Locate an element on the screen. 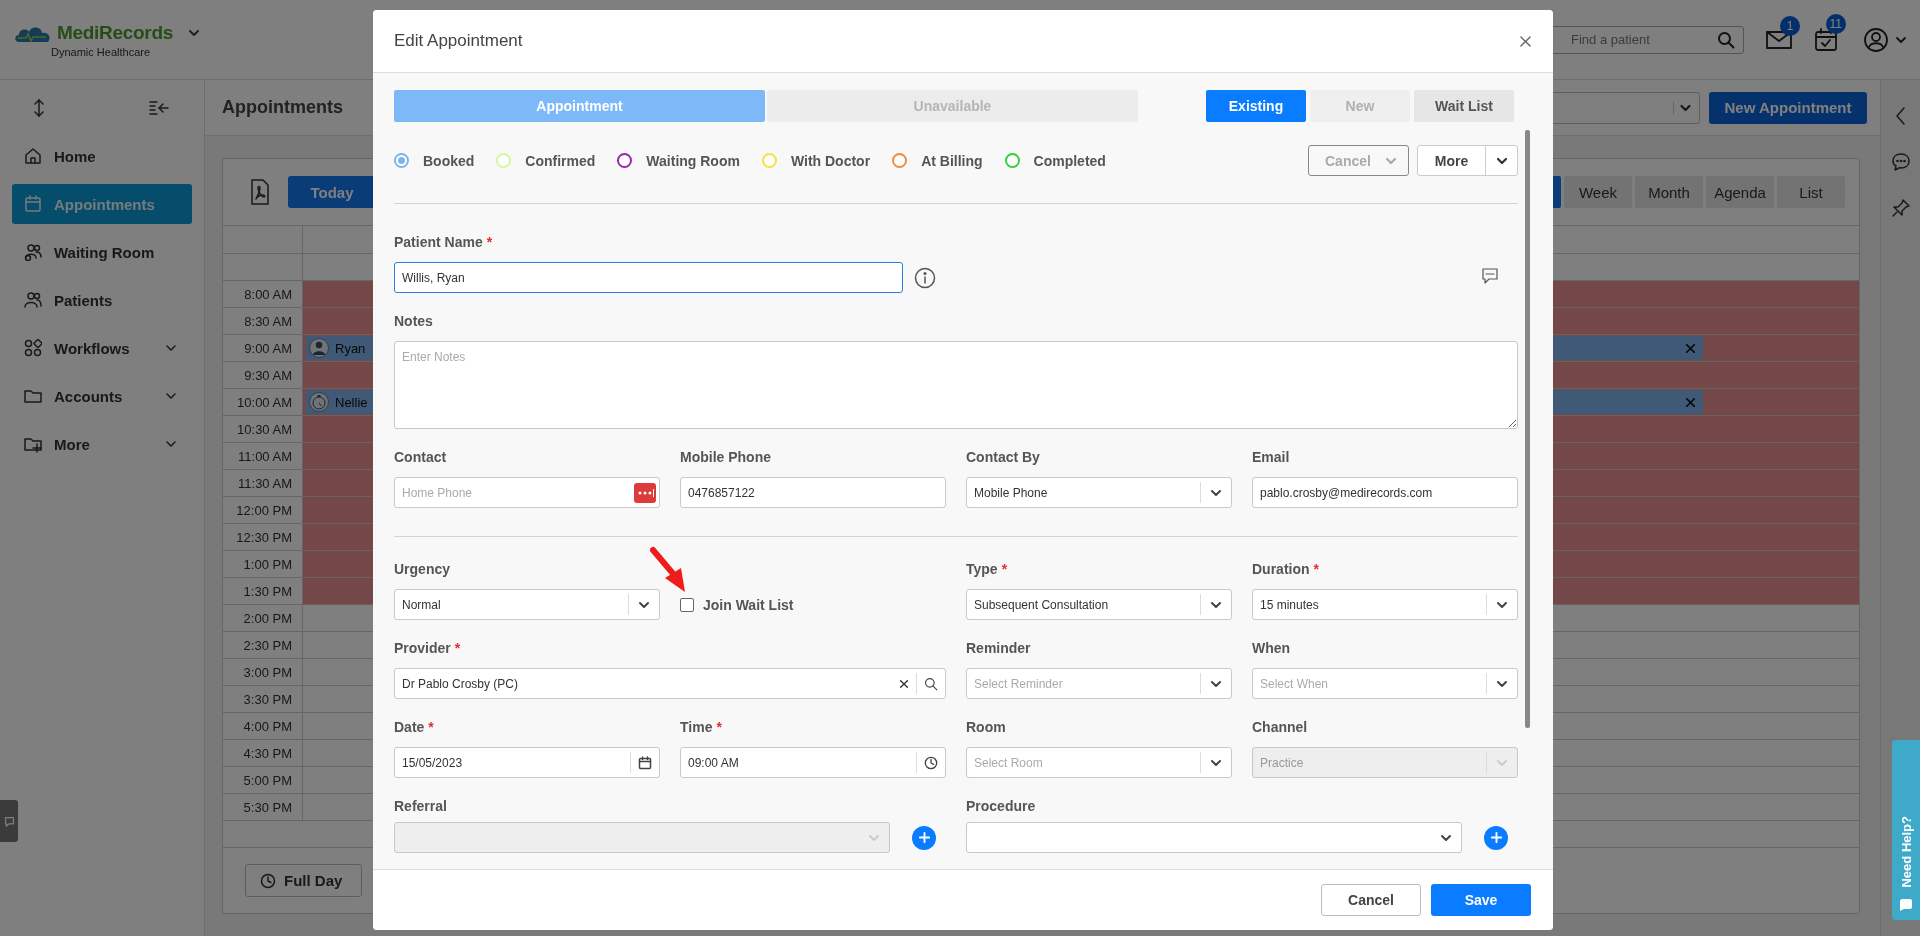 The image size is (1920, 936). need-help-tab: Need Help? is located at coordinates (1906, 830).